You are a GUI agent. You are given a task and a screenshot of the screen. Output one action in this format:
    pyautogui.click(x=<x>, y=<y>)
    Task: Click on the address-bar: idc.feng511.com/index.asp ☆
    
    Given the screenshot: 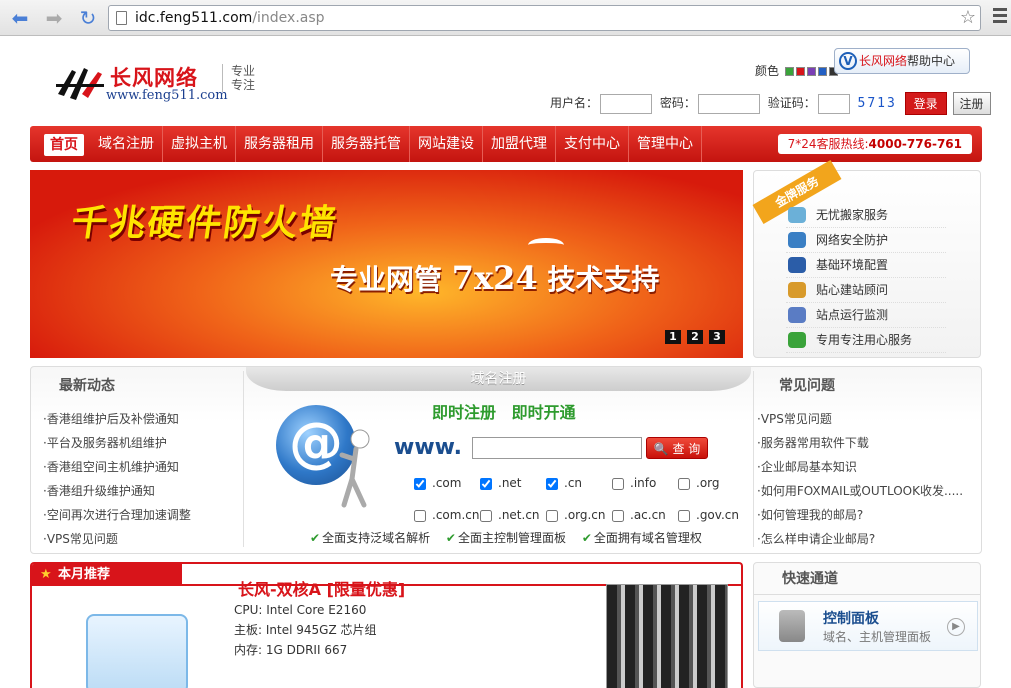 What is the action you would take?
    pyautogui.click(x=544, y=18)
    